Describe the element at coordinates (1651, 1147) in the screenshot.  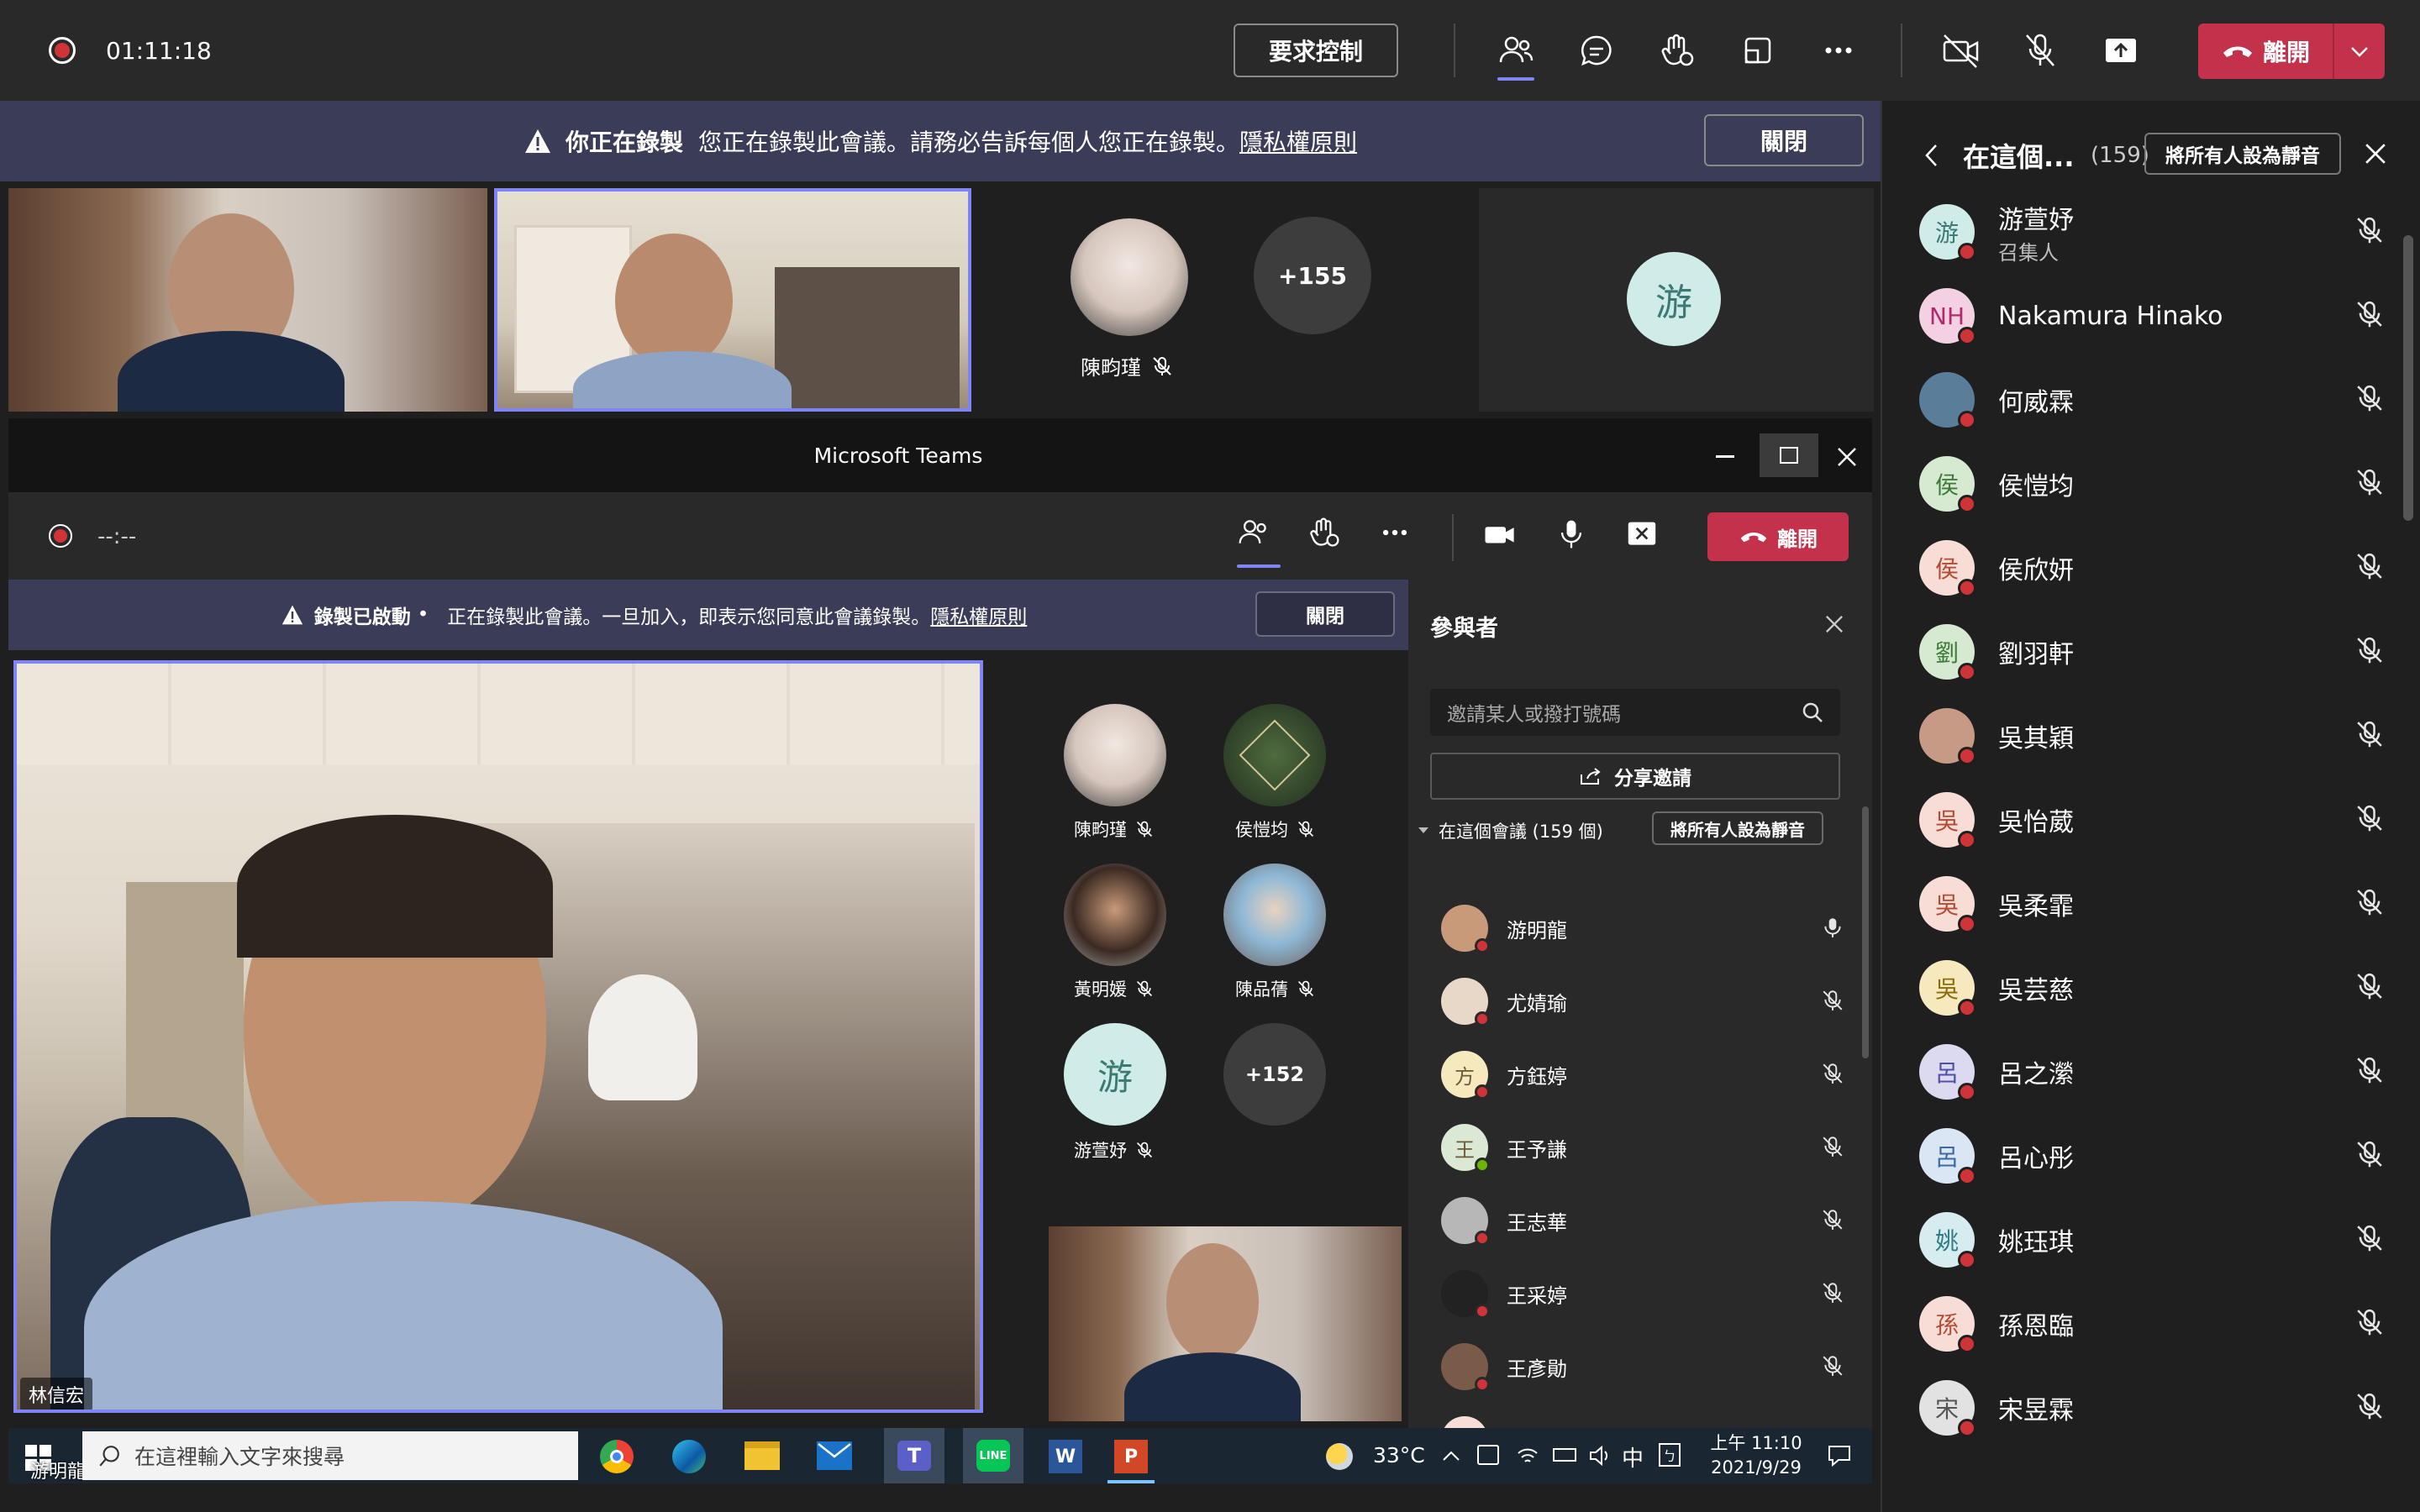
I see `participant-row: 王王予謙` at that location.